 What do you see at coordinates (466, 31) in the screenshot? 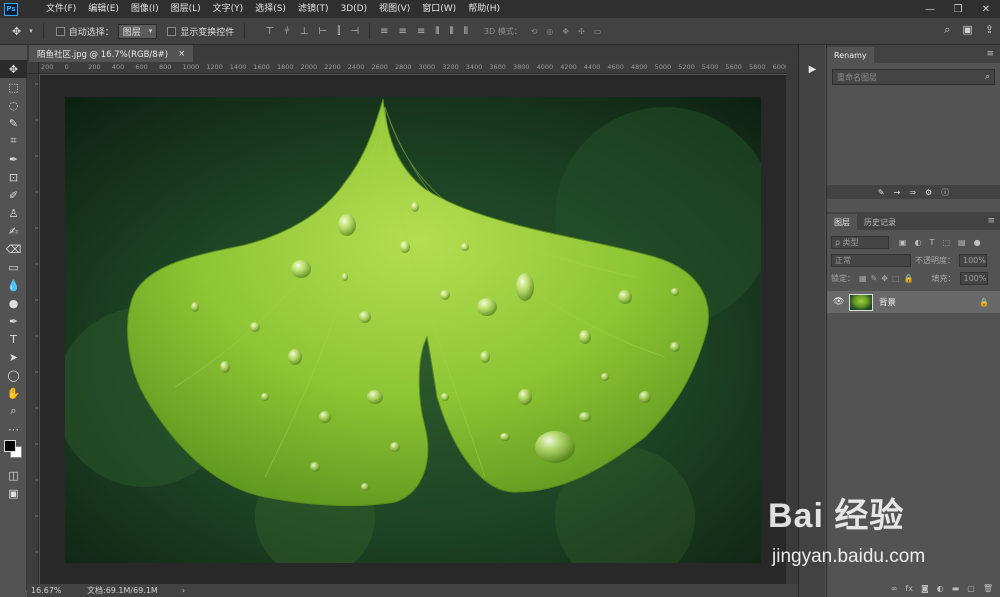
I see `distribute-right-icon: ⫴` at bounding box center [466, 31].